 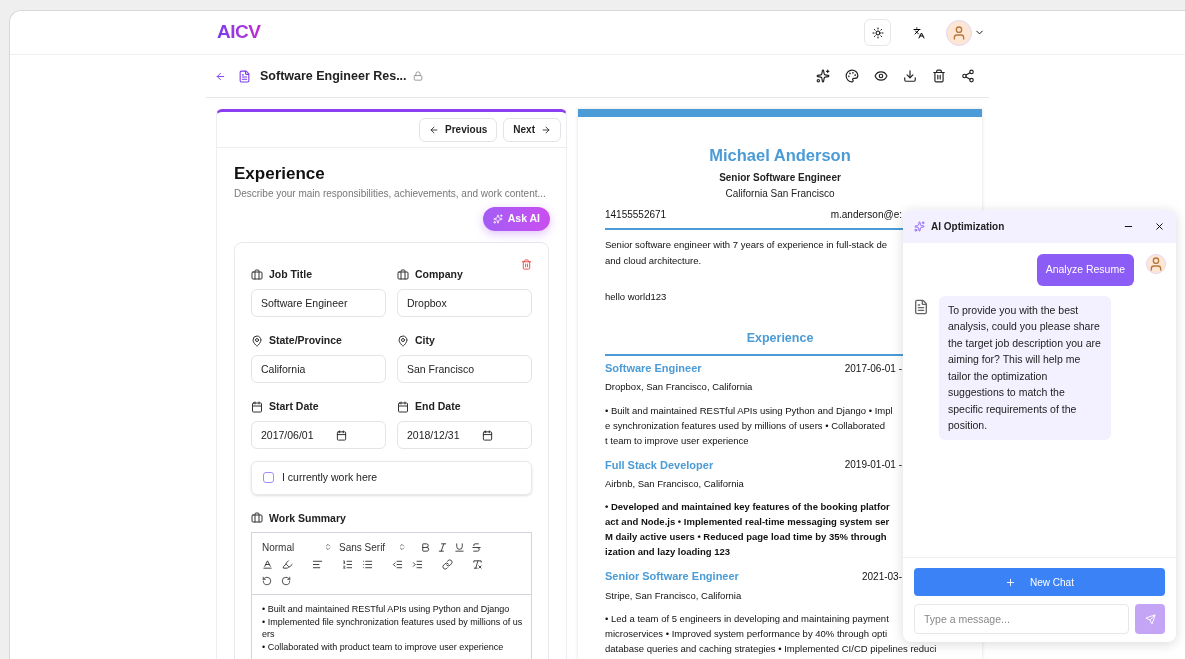 I want to click on ask-ai-button: Ask AI, so click(x=516, y=219).